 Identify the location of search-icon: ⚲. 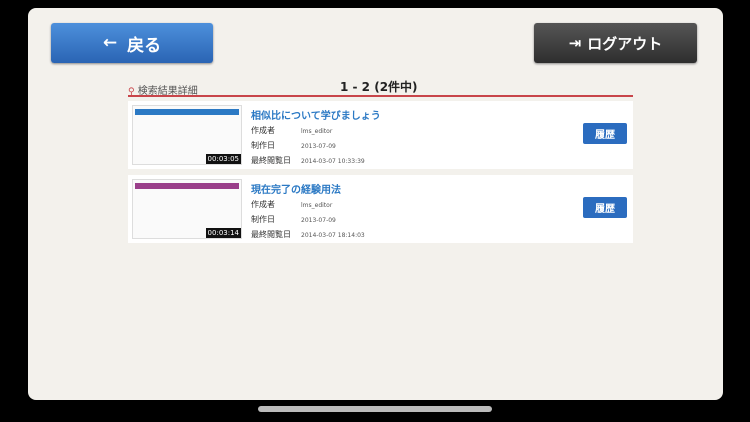
(131, 92).